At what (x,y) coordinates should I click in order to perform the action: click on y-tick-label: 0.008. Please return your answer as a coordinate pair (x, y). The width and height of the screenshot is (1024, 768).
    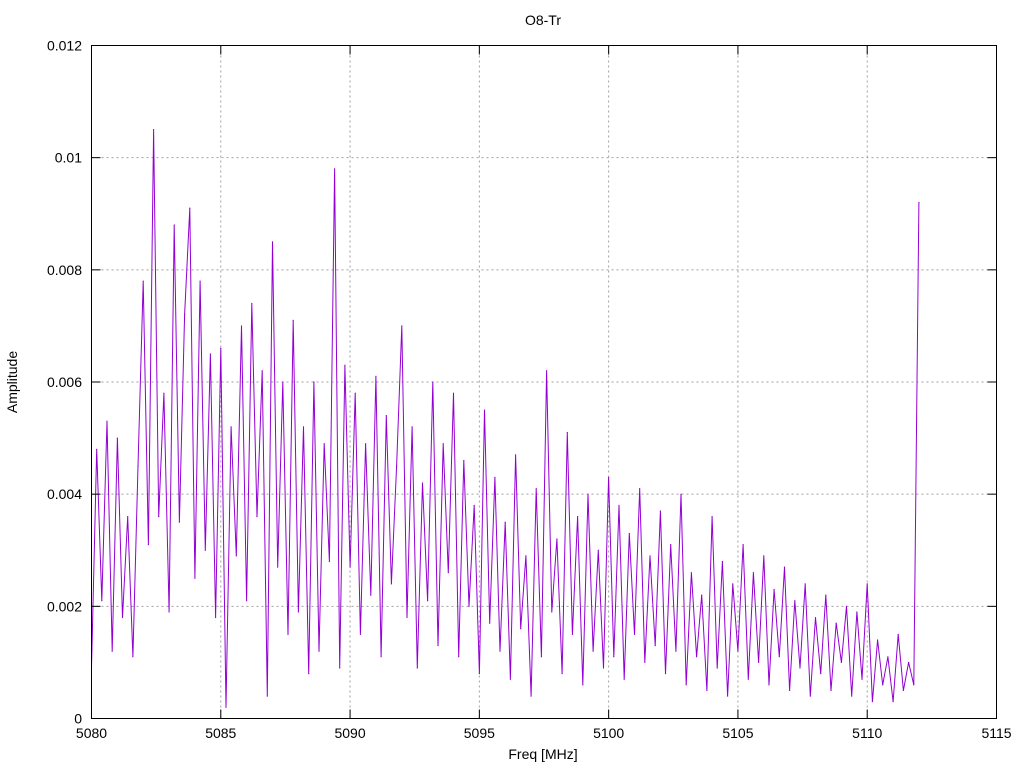
    Looking at the image, I should click on (64, 270).